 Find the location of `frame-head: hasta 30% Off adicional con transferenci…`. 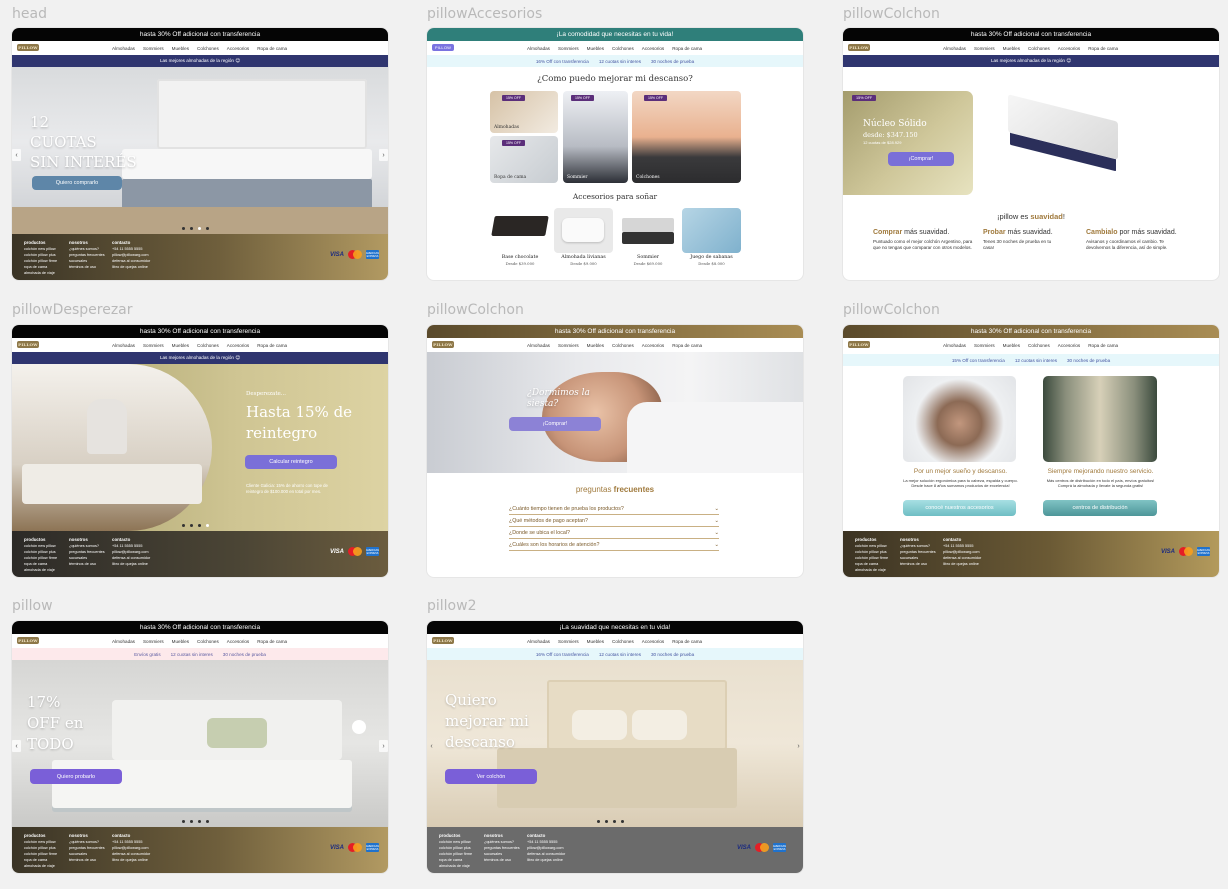

frame-head: hasta 30% Off adicional con transferenci… is located at coordinates (200, 154).